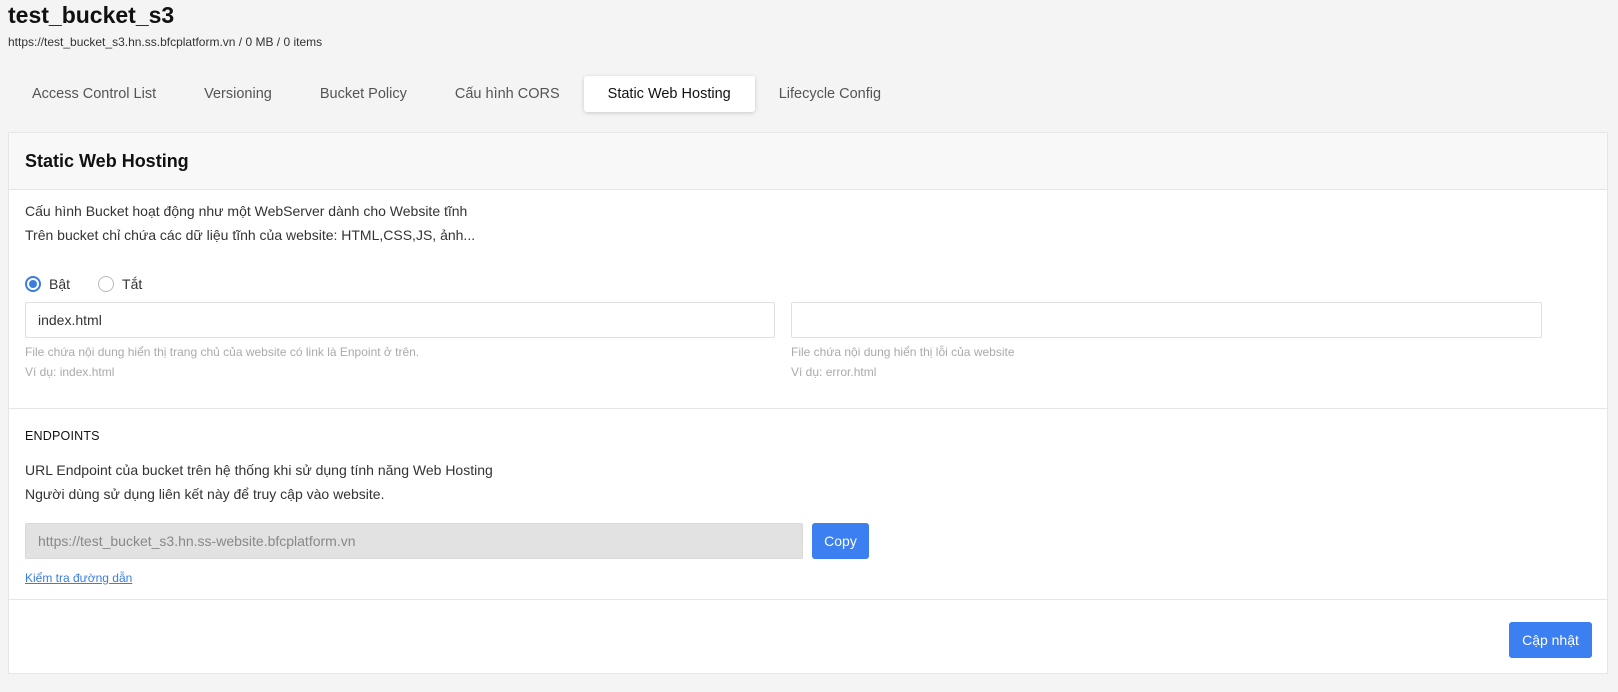  Describe the element at coordinates (830, 94) in the screenshot. I see `tab-lifecycle-config: Lifecycle Config` at that location.